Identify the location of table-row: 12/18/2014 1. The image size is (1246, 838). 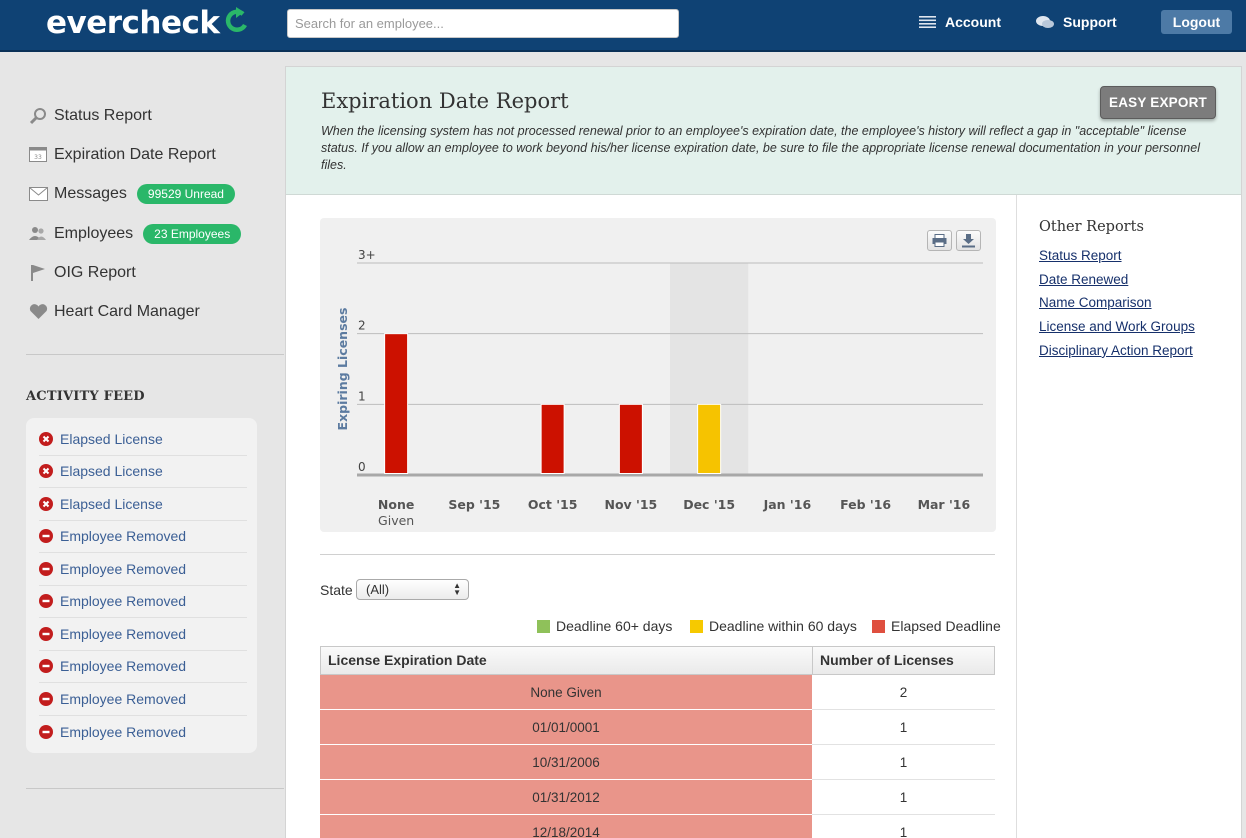
(657, 826).